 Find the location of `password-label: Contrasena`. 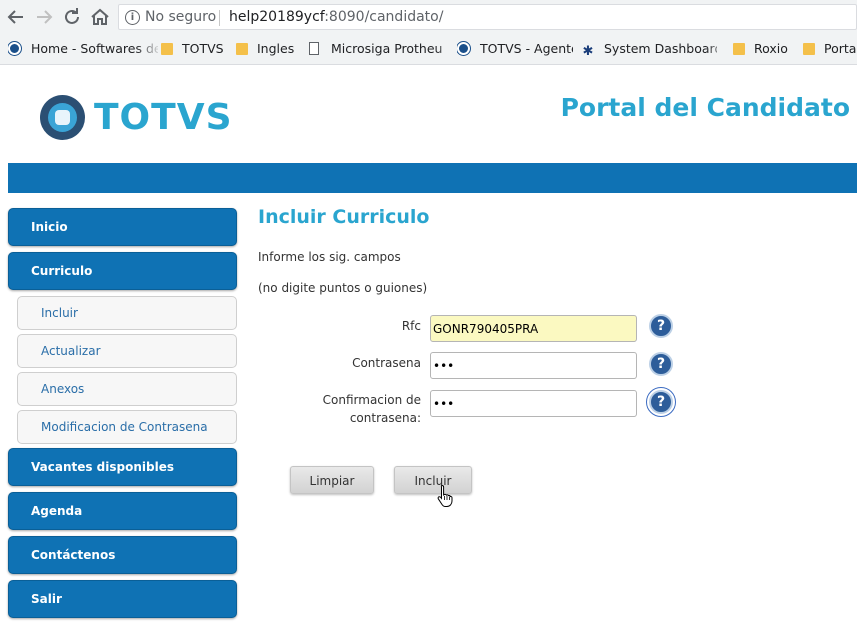

password-label: Contrasena is located at coordinates (386, 363).